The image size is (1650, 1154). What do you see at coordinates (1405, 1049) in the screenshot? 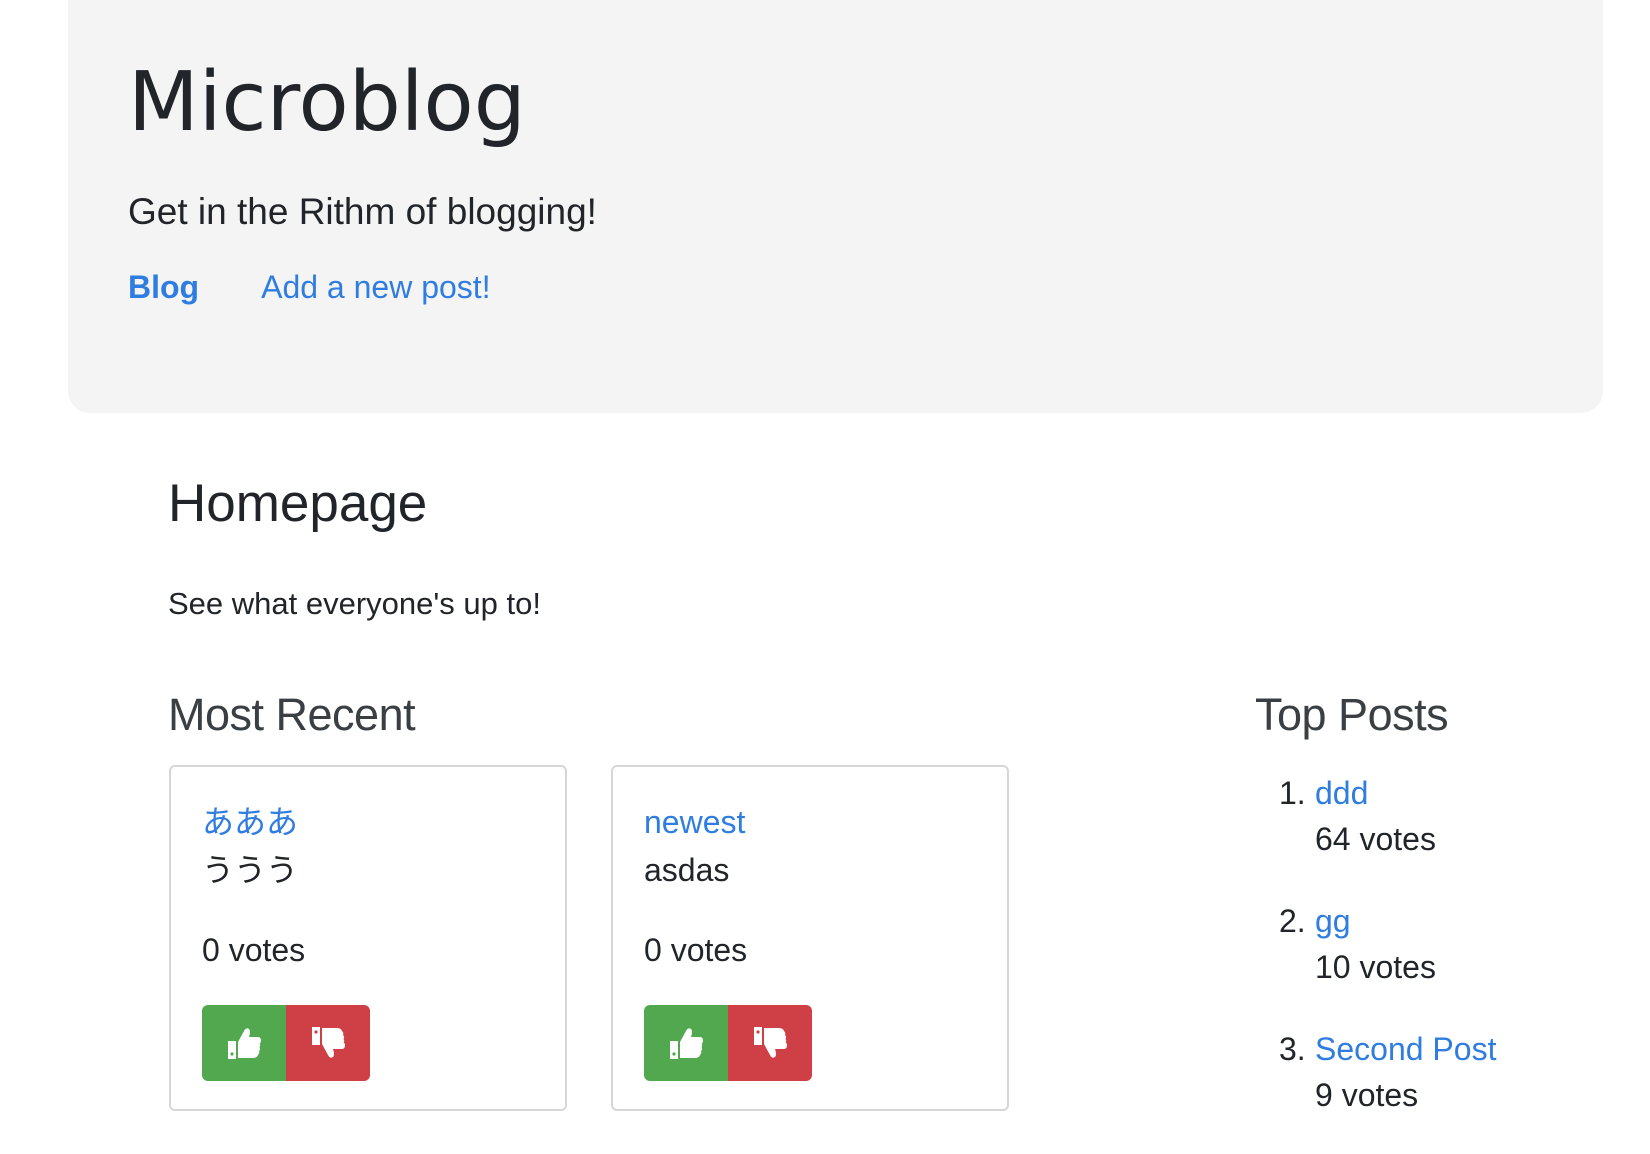
I see `top-post-link: Second Post` at bounding box center [1405, 1049].